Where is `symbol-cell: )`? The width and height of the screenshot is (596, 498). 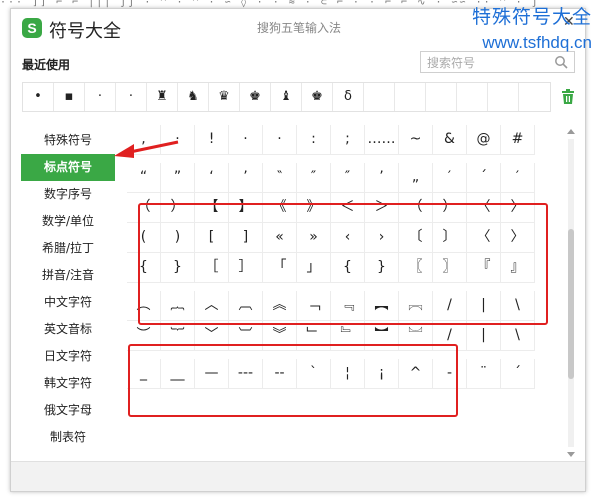 symbol-cell: ) is located at coordinates (178, 238).